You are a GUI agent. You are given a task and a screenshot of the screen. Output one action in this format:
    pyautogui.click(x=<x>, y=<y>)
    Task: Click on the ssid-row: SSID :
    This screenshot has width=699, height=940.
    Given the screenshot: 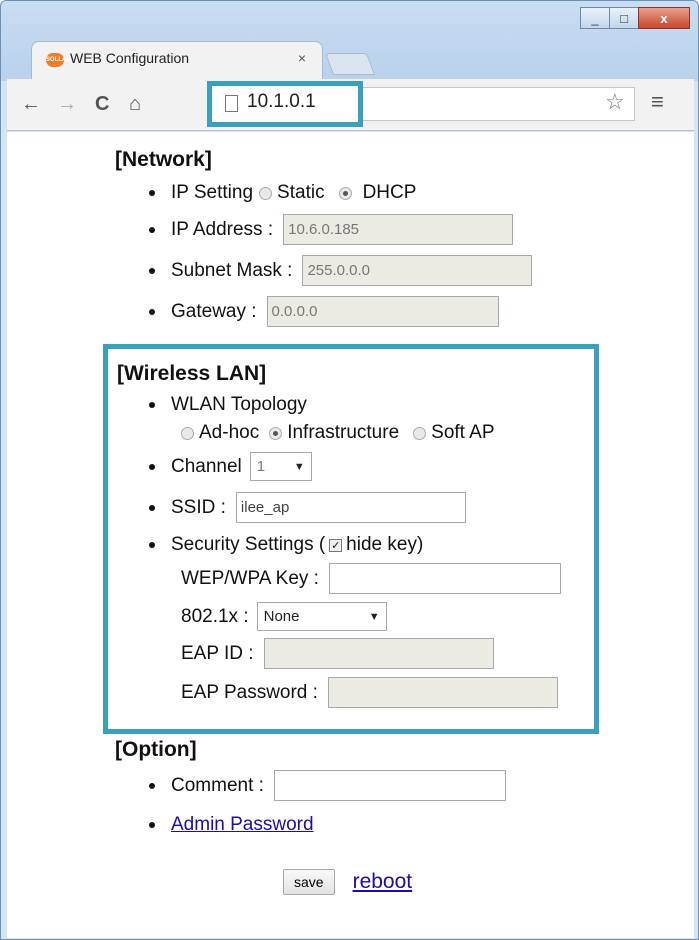 What is the action you would take?
    pyautogui.click(x=307, y=507)
    